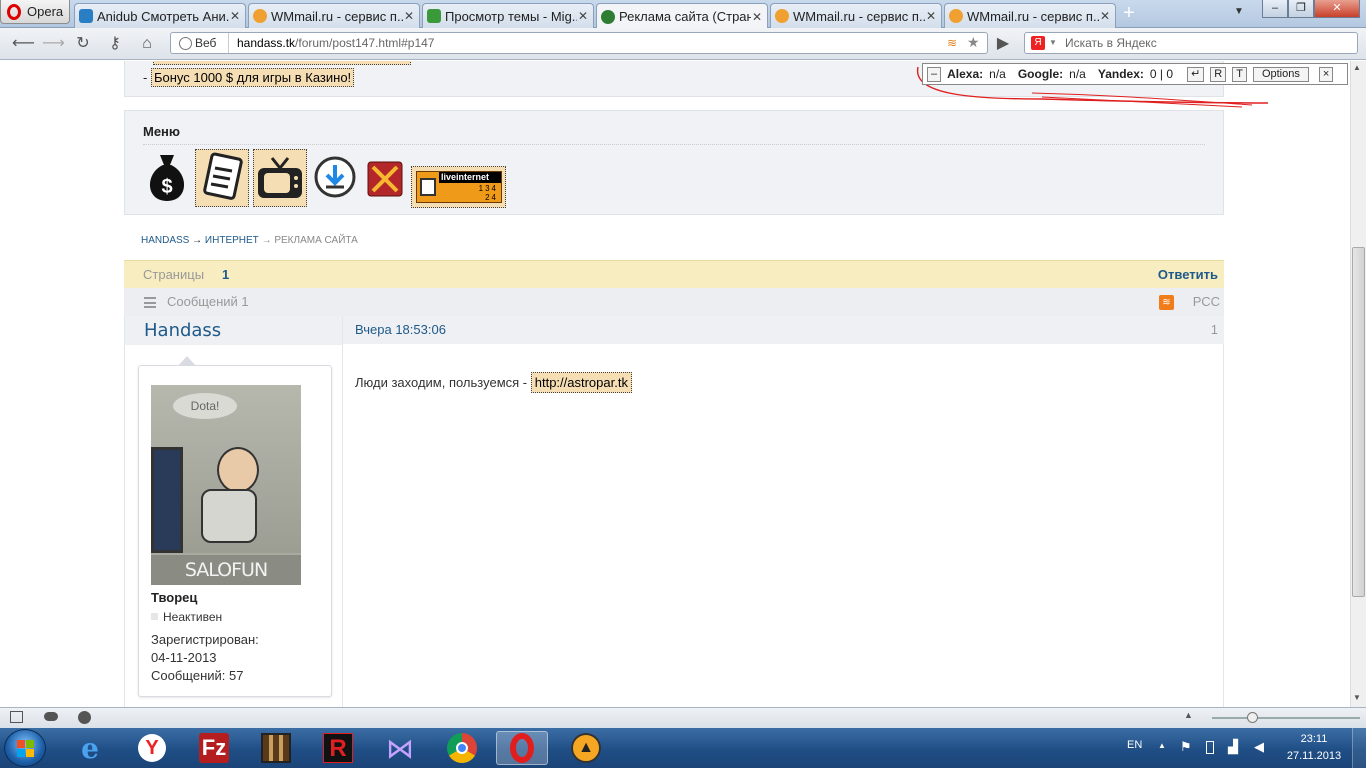 This screenshot has height=771, width=1366. I want to click on money-bag-icon: $, so click(167, 177).